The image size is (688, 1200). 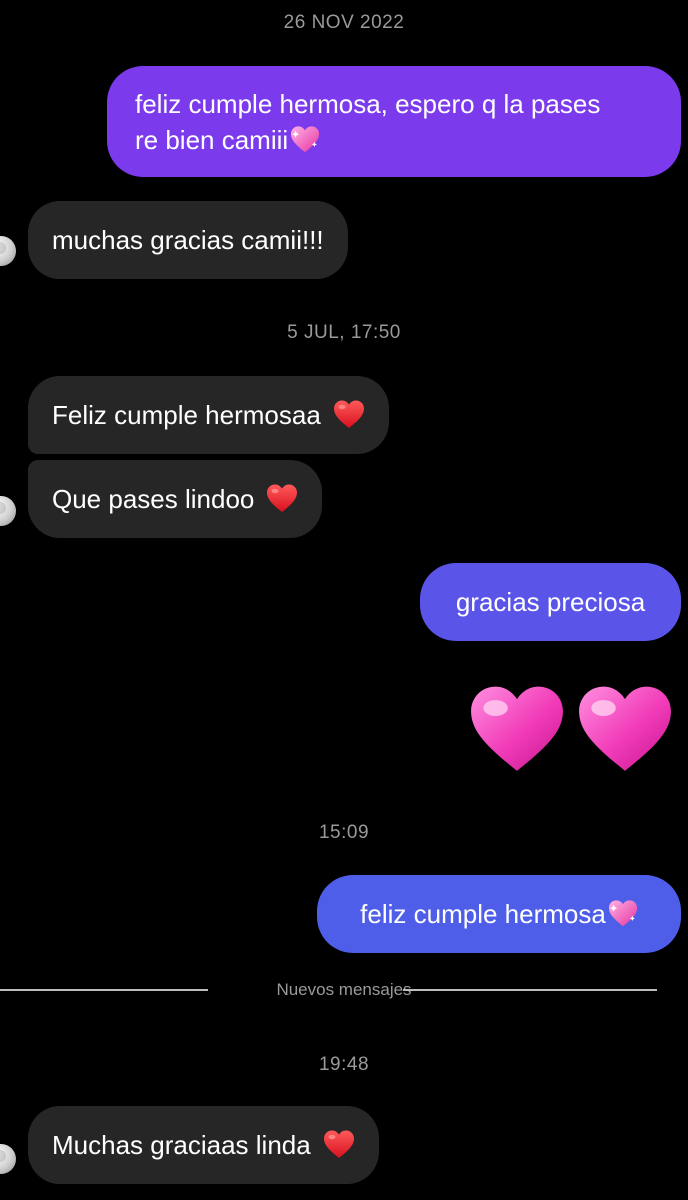 I want to click on time-separator: 19:48, so click(x=344, y=1064).